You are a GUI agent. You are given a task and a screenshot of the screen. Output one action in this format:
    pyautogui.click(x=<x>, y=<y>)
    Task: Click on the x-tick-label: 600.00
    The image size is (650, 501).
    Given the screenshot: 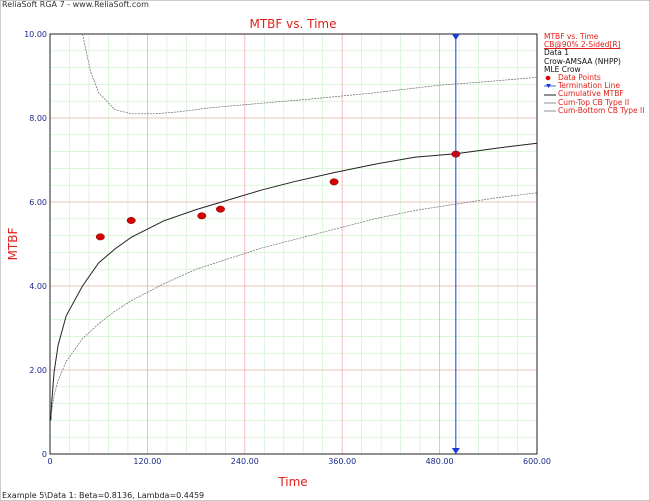 What is the action you would take?
    pyautogui.click(x=537, y=461)
    